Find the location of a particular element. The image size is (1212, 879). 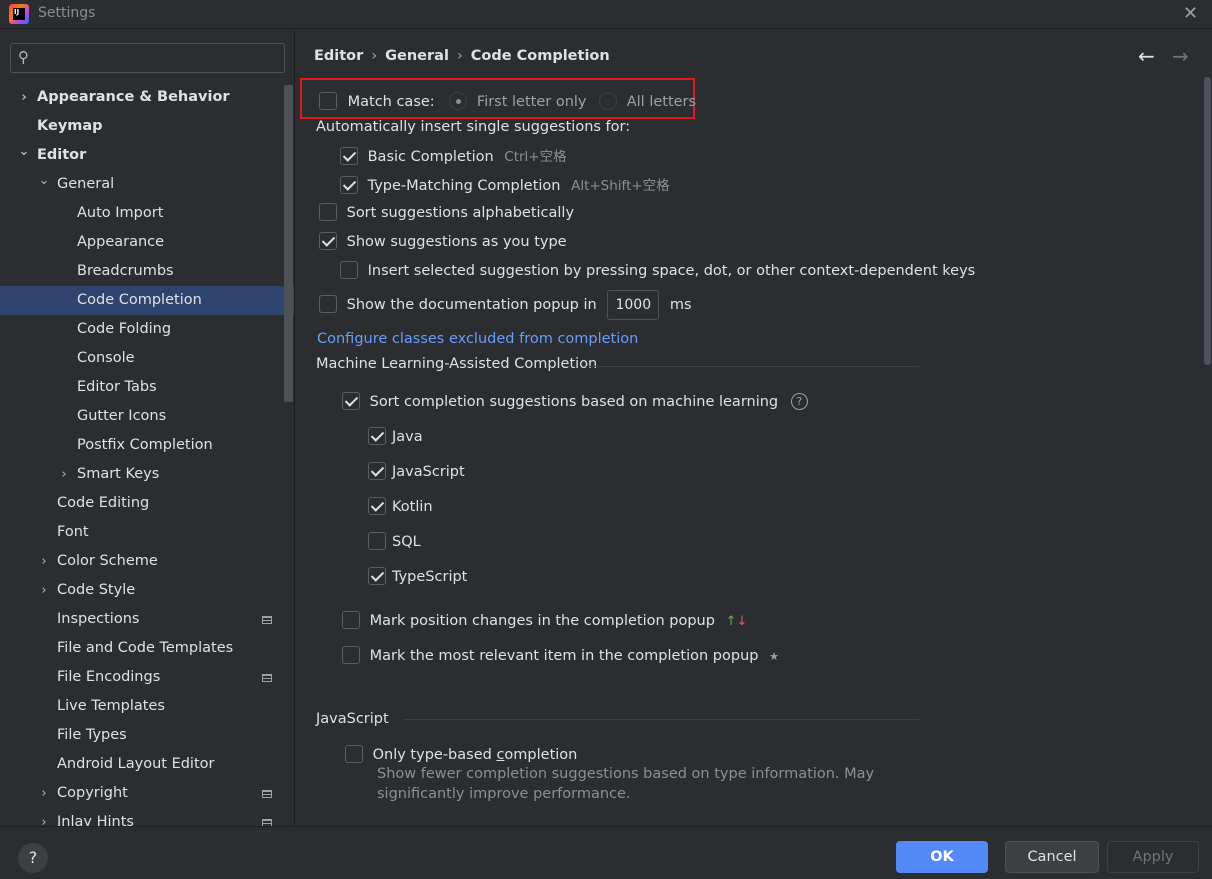

back-arrow-icon: ← is located at coordinates (1146, 56).